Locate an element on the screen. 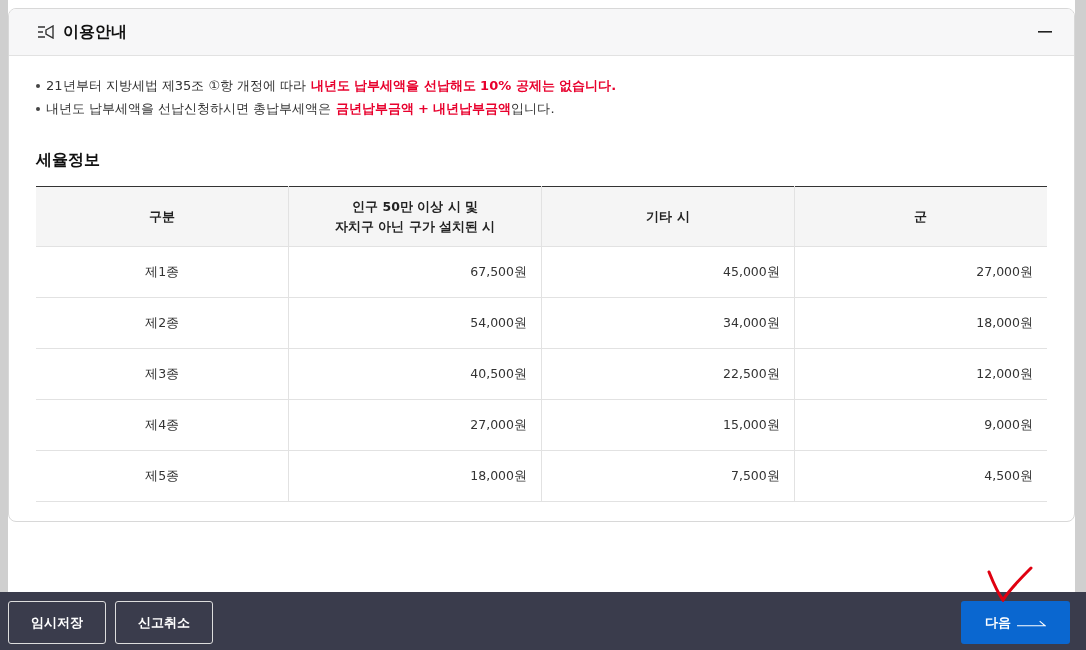 Image resolution: width=1086 pixels, height=650 pixels. footer-button: 임시저장 is located at coordinates (57, 622).